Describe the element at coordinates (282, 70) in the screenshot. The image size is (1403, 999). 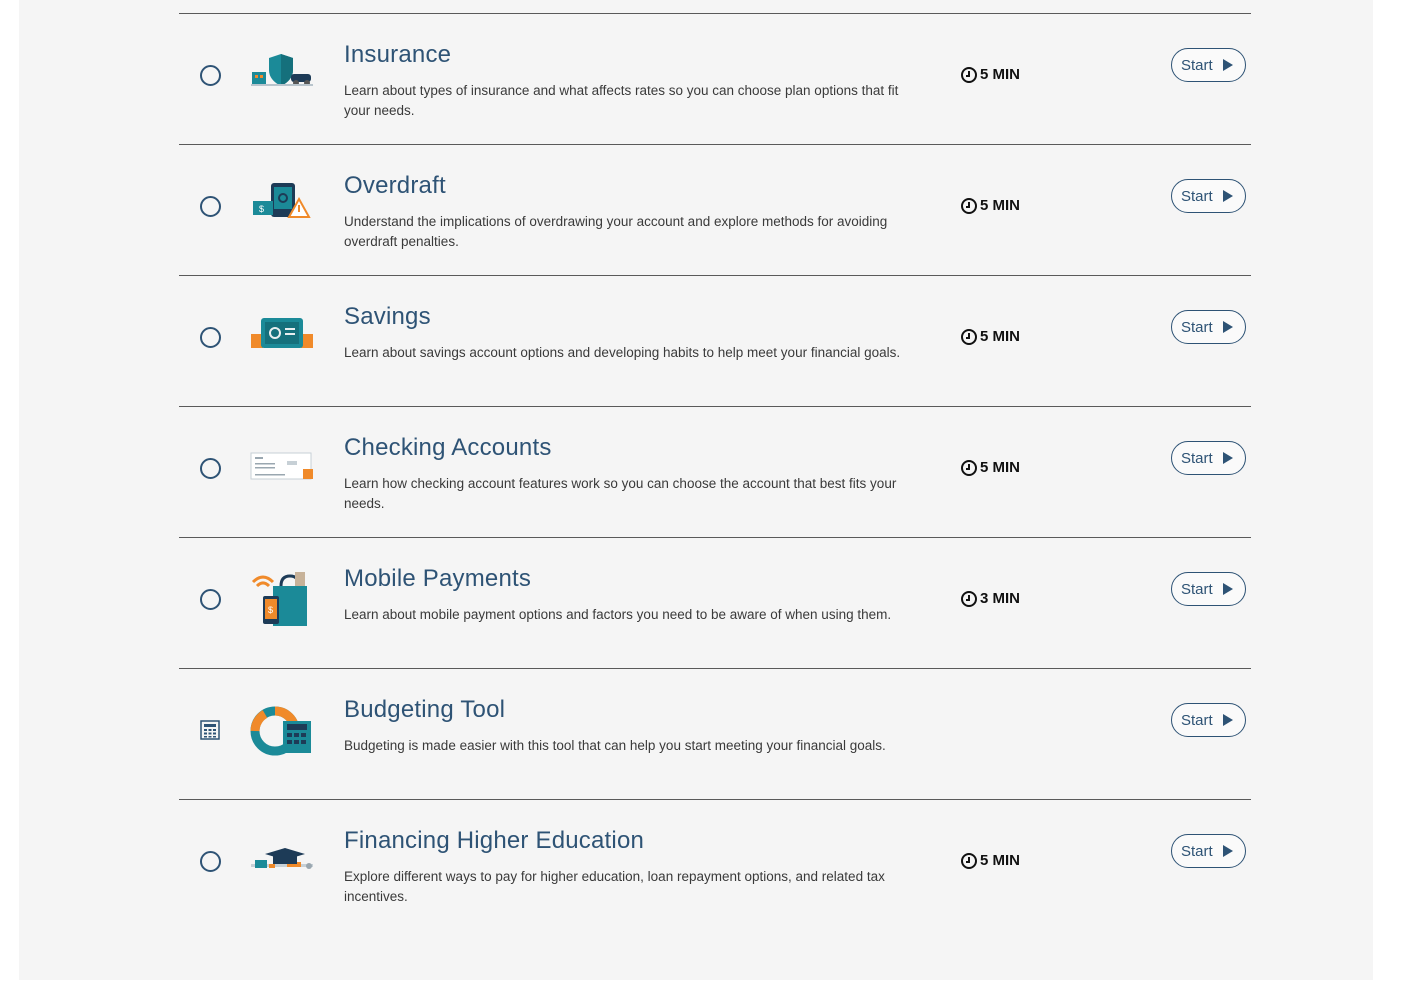
I see `insurance-icon` at that location.